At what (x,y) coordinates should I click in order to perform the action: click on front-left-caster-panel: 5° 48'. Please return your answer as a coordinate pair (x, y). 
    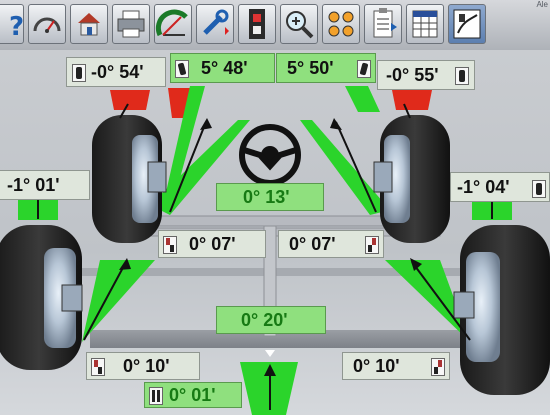
    Looking at the image, I should click on (222, 68).